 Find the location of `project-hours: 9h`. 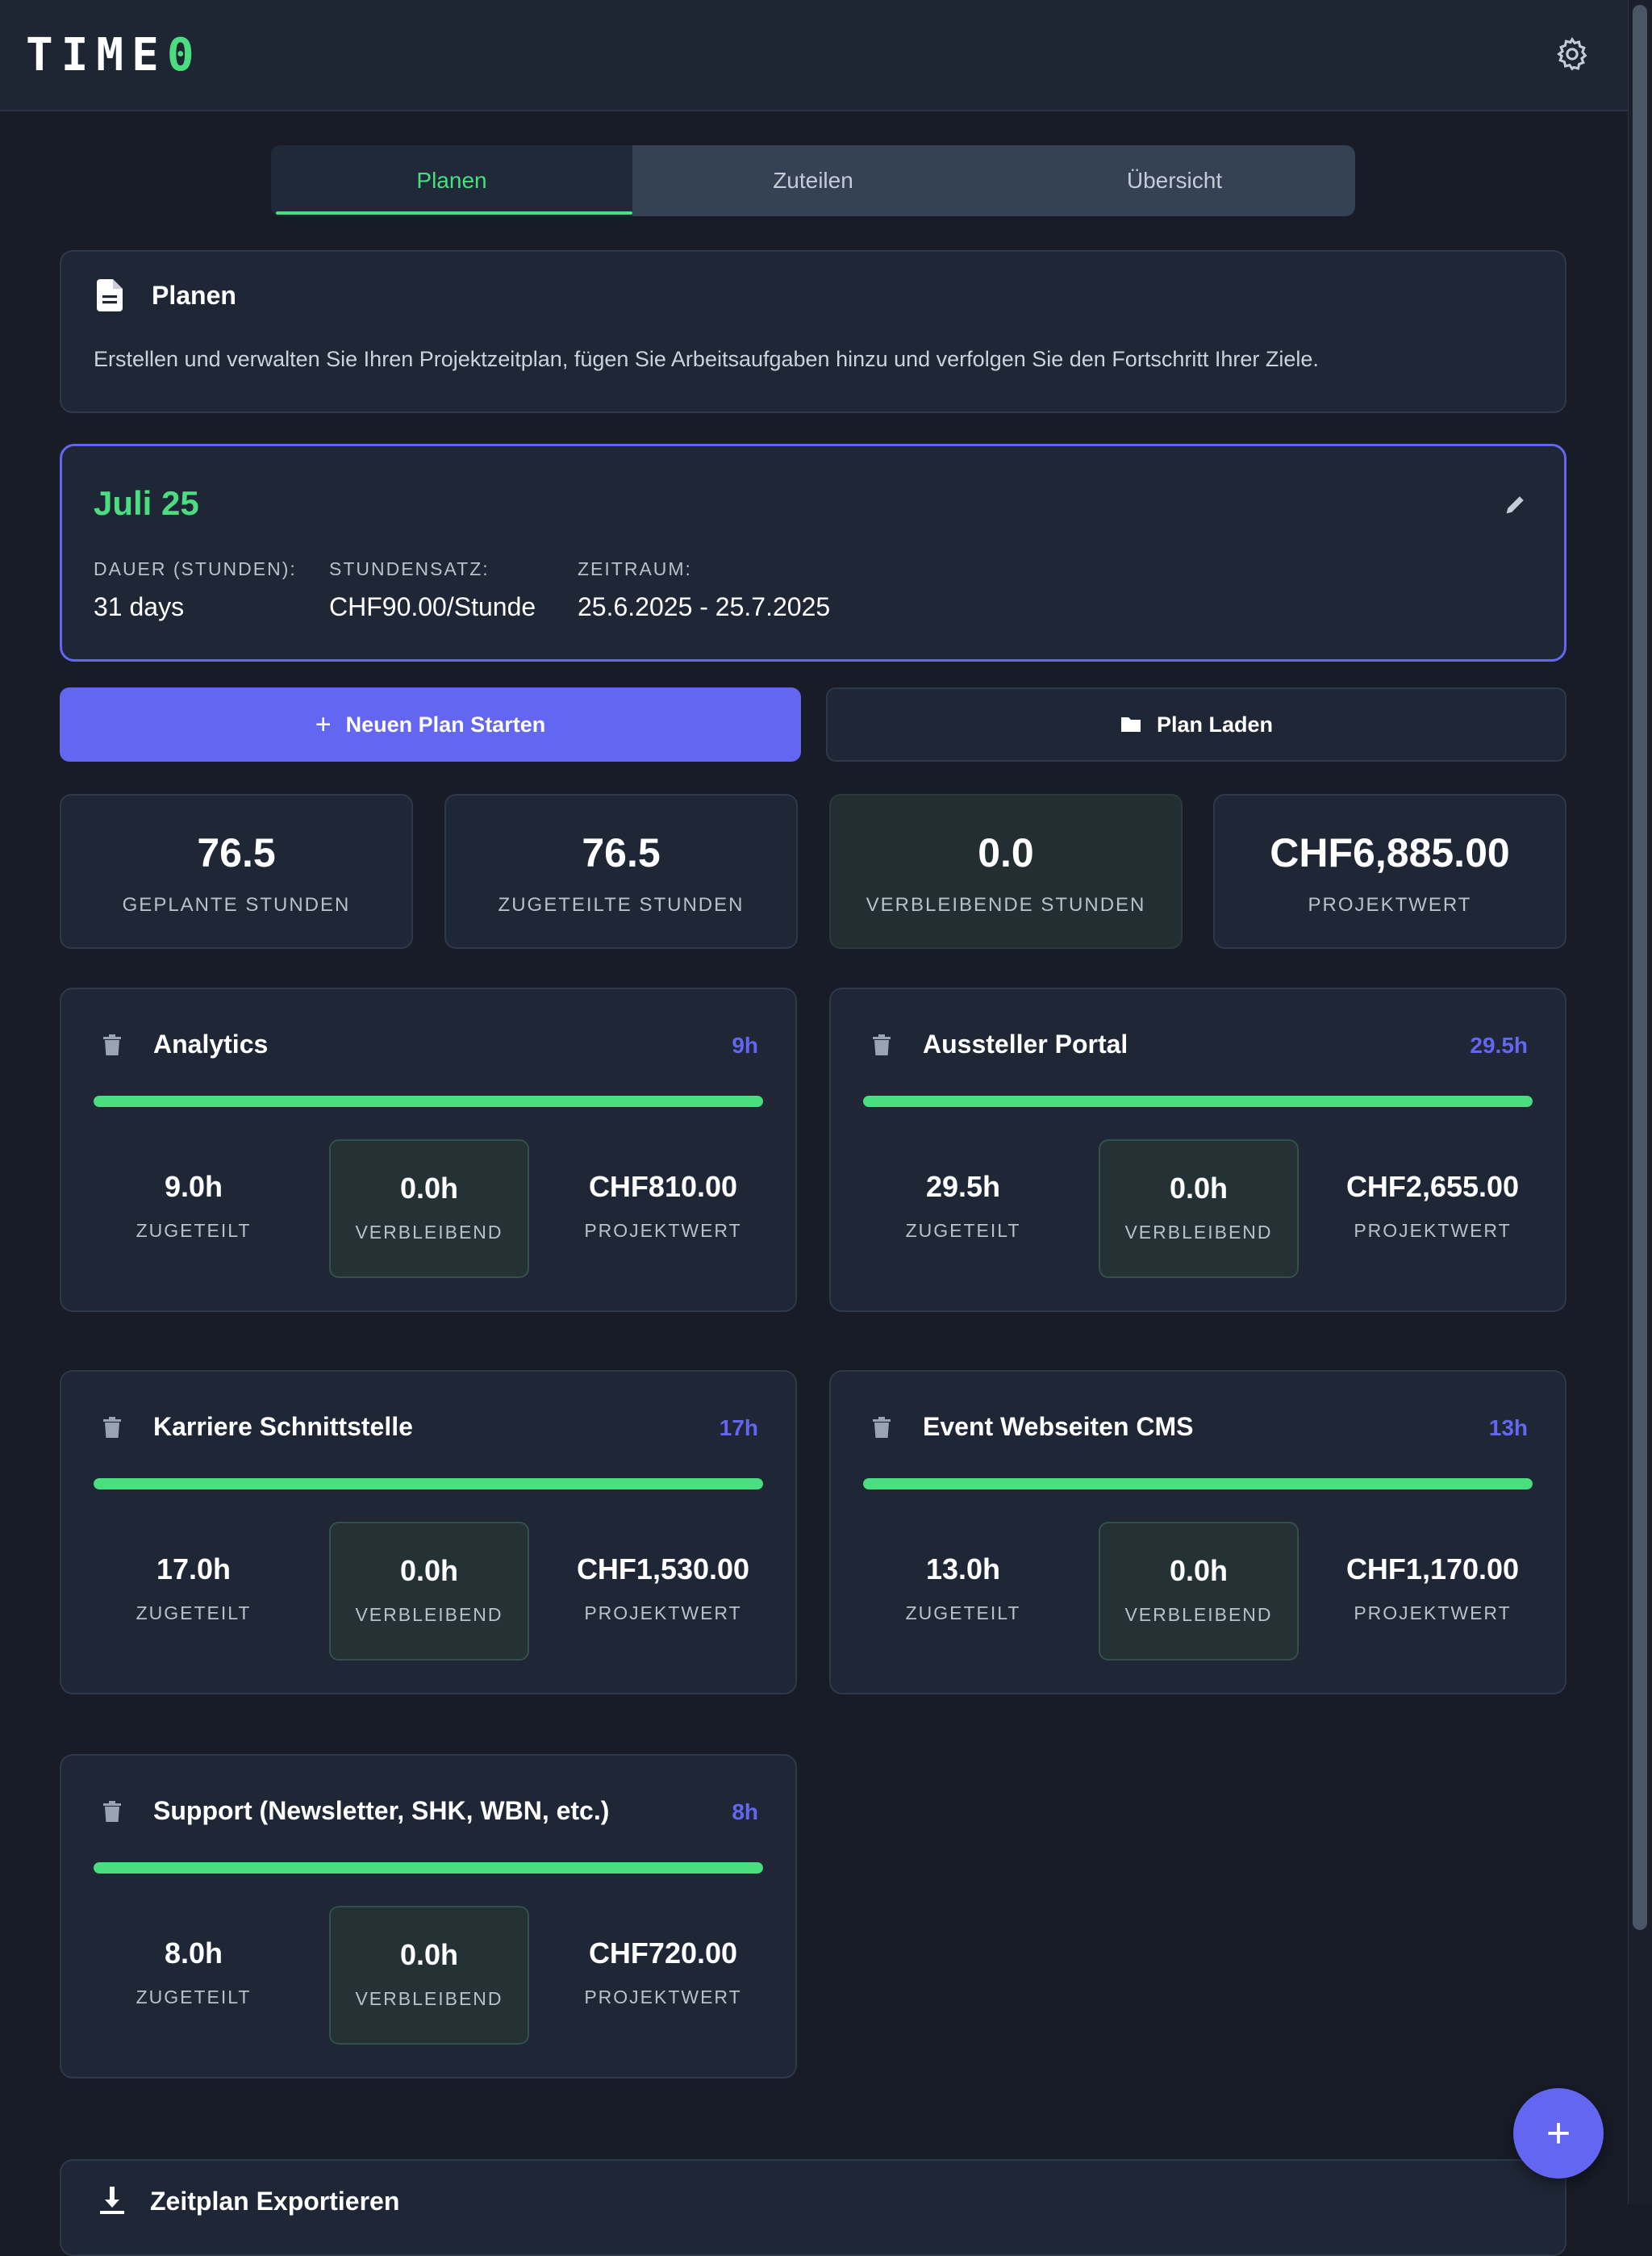

project-hours: 9h is located at coordinates (745, 1045).